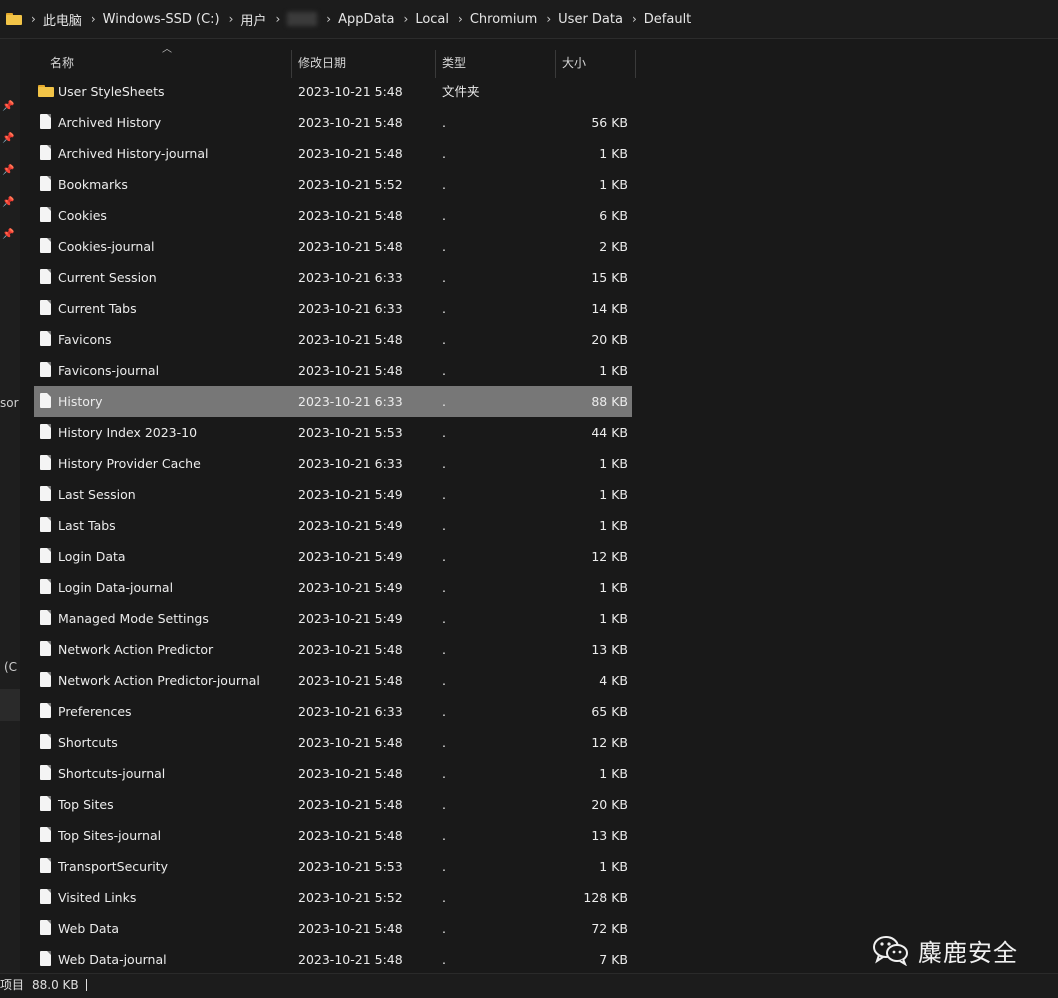 The image size is (1058, 998). What do you see at coordinates (497, 62) in the screenshot?
I see `column-header-type: 类型` at bounding box center [497, 62].